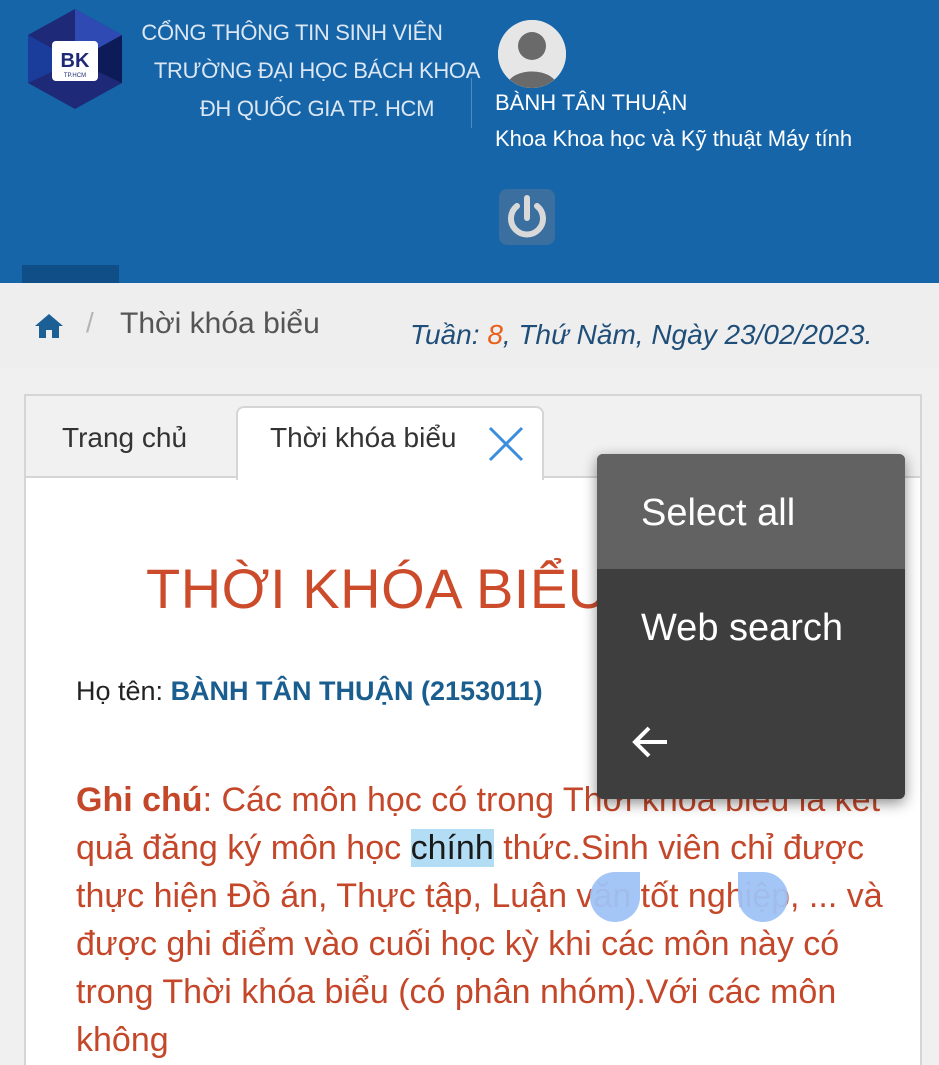 Image resolution: width=939 pixels, height=1065 pixels. What do you see at coordinates (591, 102) in the screenshot?
I see `user-name: BÀNH TÂN THUẬN` at bounding box center [591, 102].